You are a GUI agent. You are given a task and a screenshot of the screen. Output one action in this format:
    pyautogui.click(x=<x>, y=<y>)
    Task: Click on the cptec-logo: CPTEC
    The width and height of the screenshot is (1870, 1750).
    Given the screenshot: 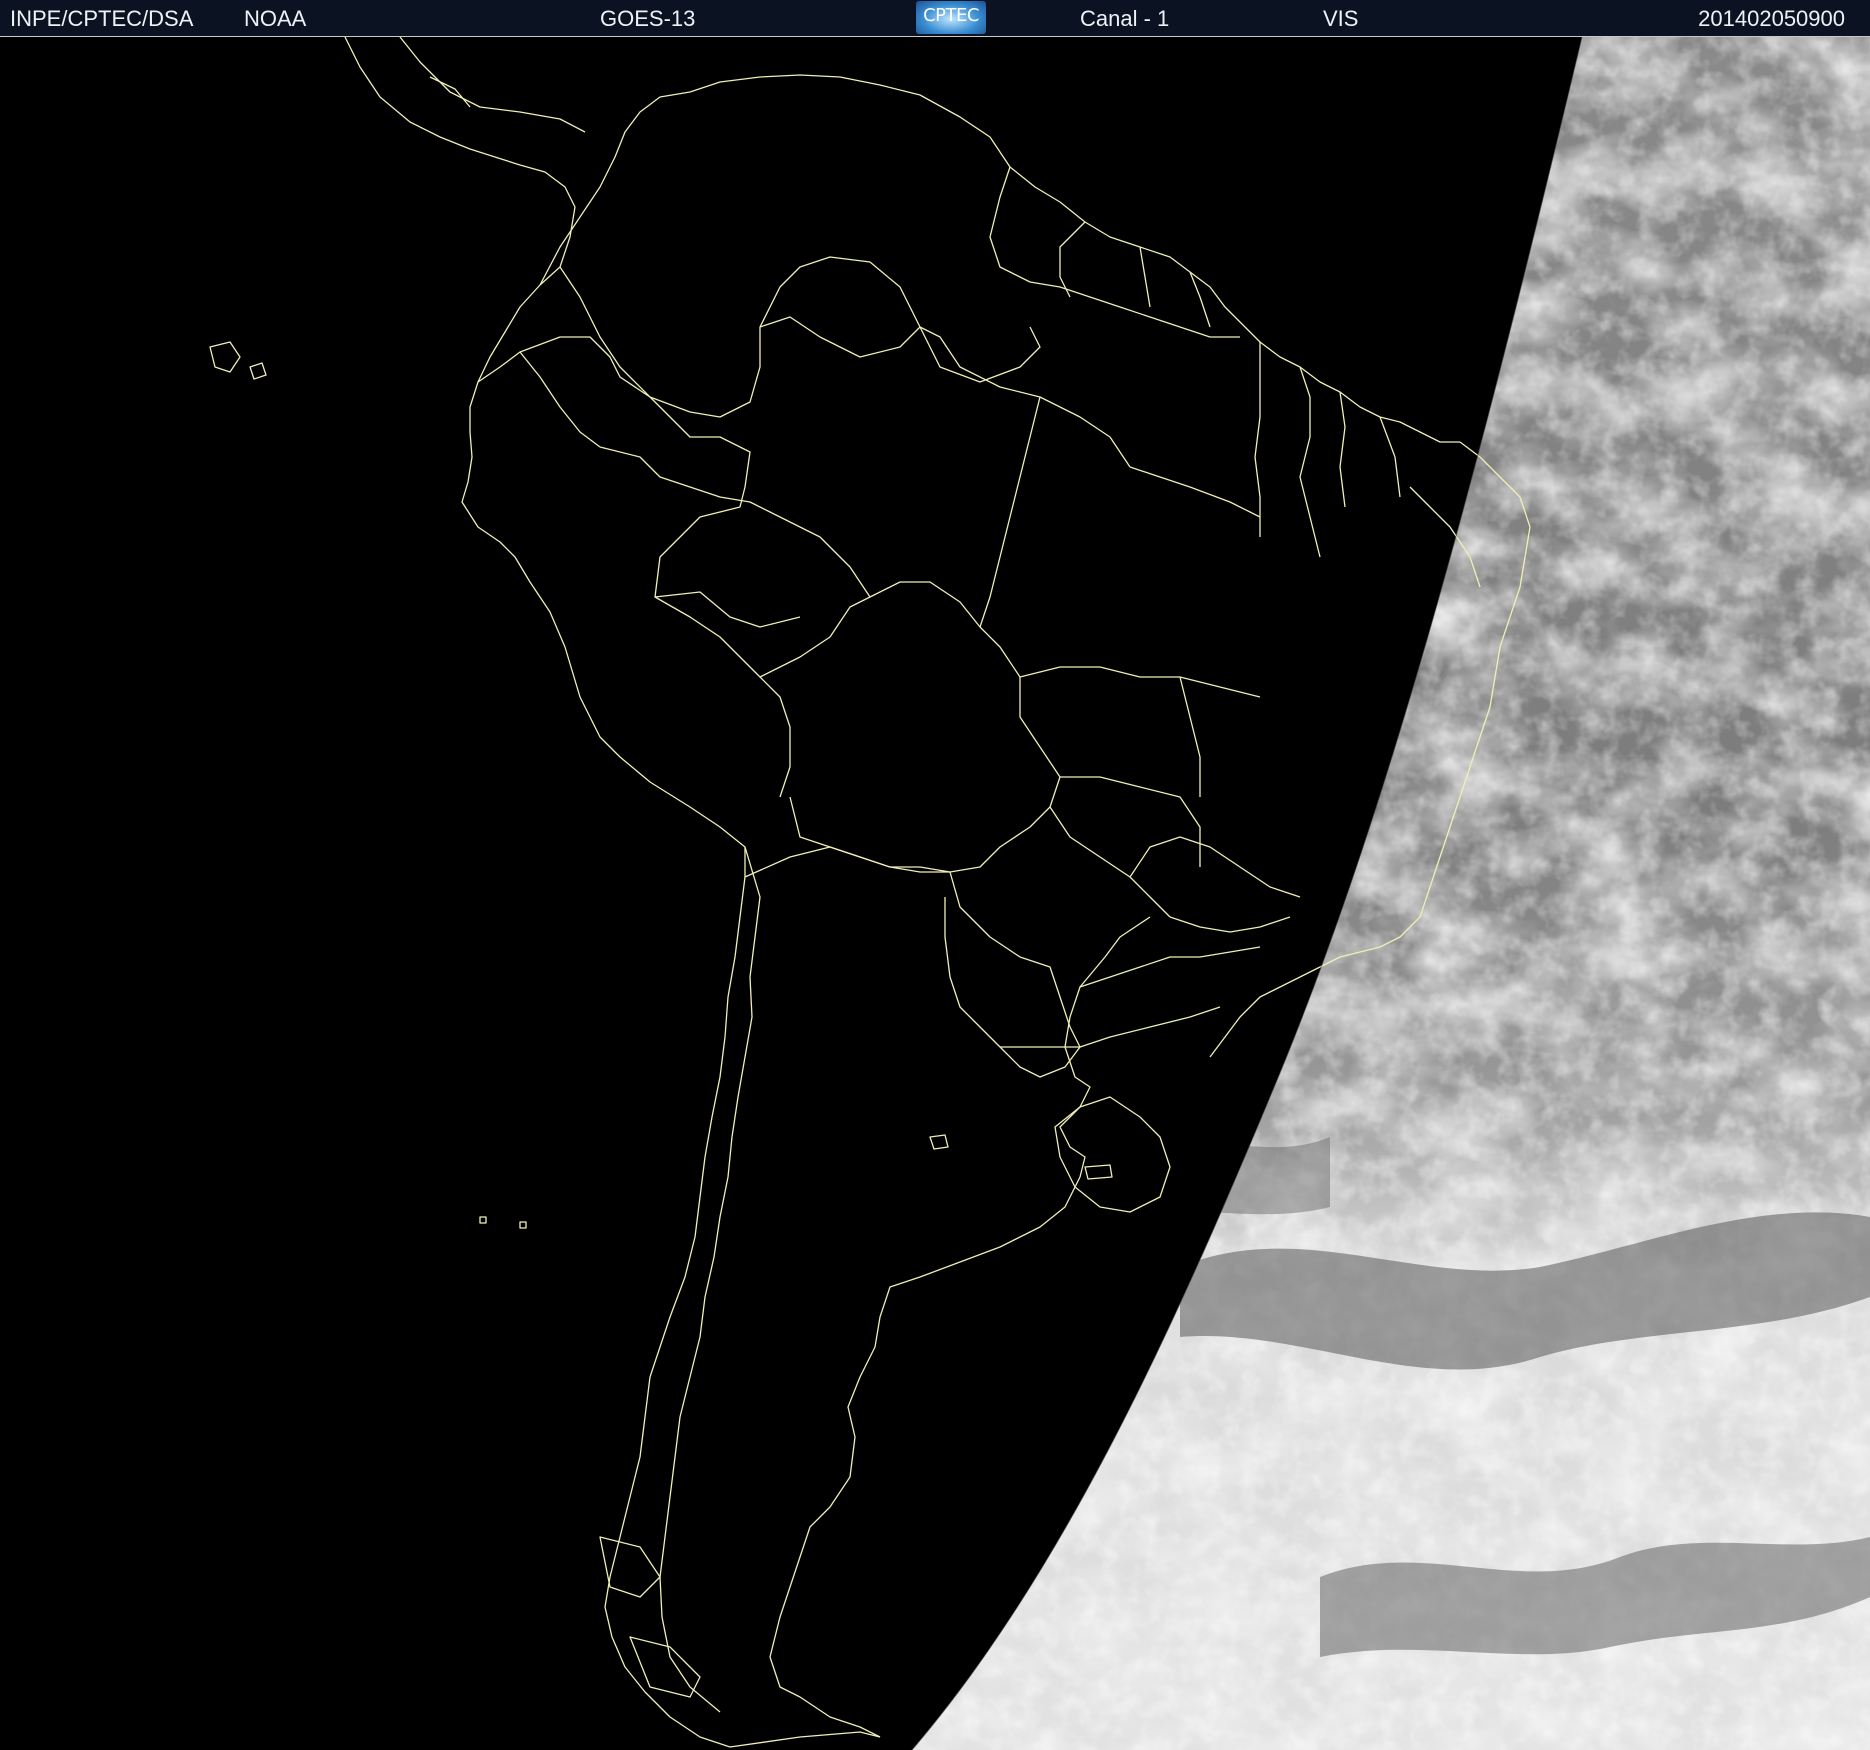 What is the action you would take?
    pyautogui.click(x=951, y=17)
    